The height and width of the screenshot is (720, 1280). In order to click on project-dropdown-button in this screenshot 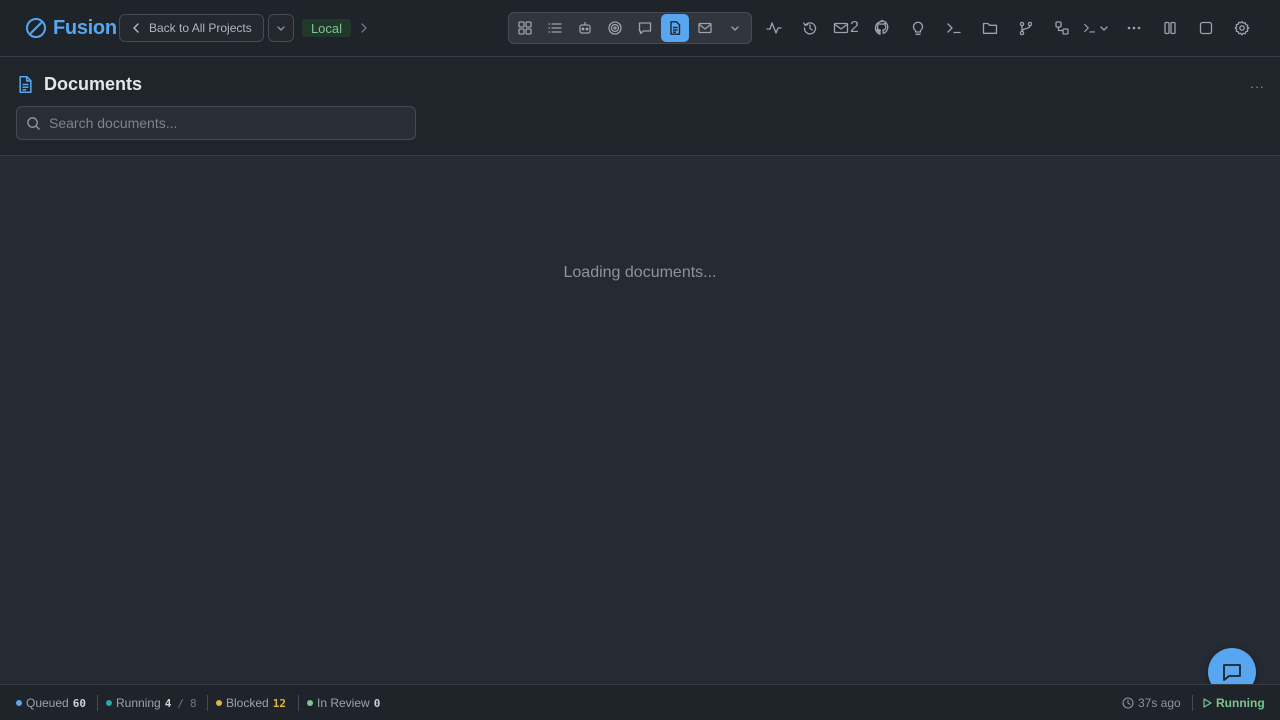, I will do `click(281, 28)`.